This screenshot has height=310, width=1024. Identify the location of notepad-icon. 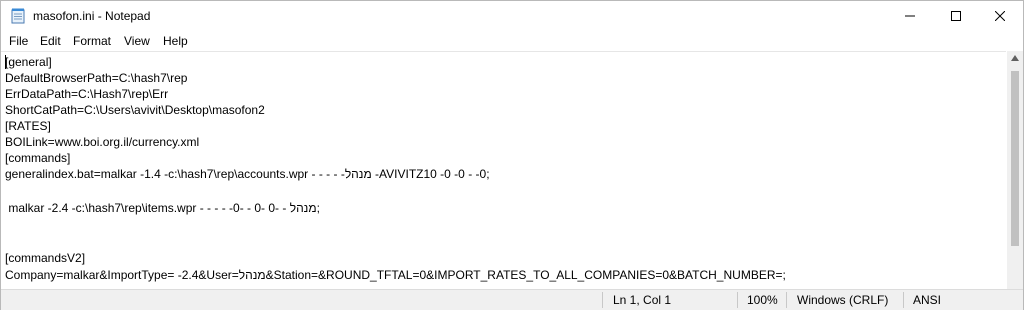
(18, 16).